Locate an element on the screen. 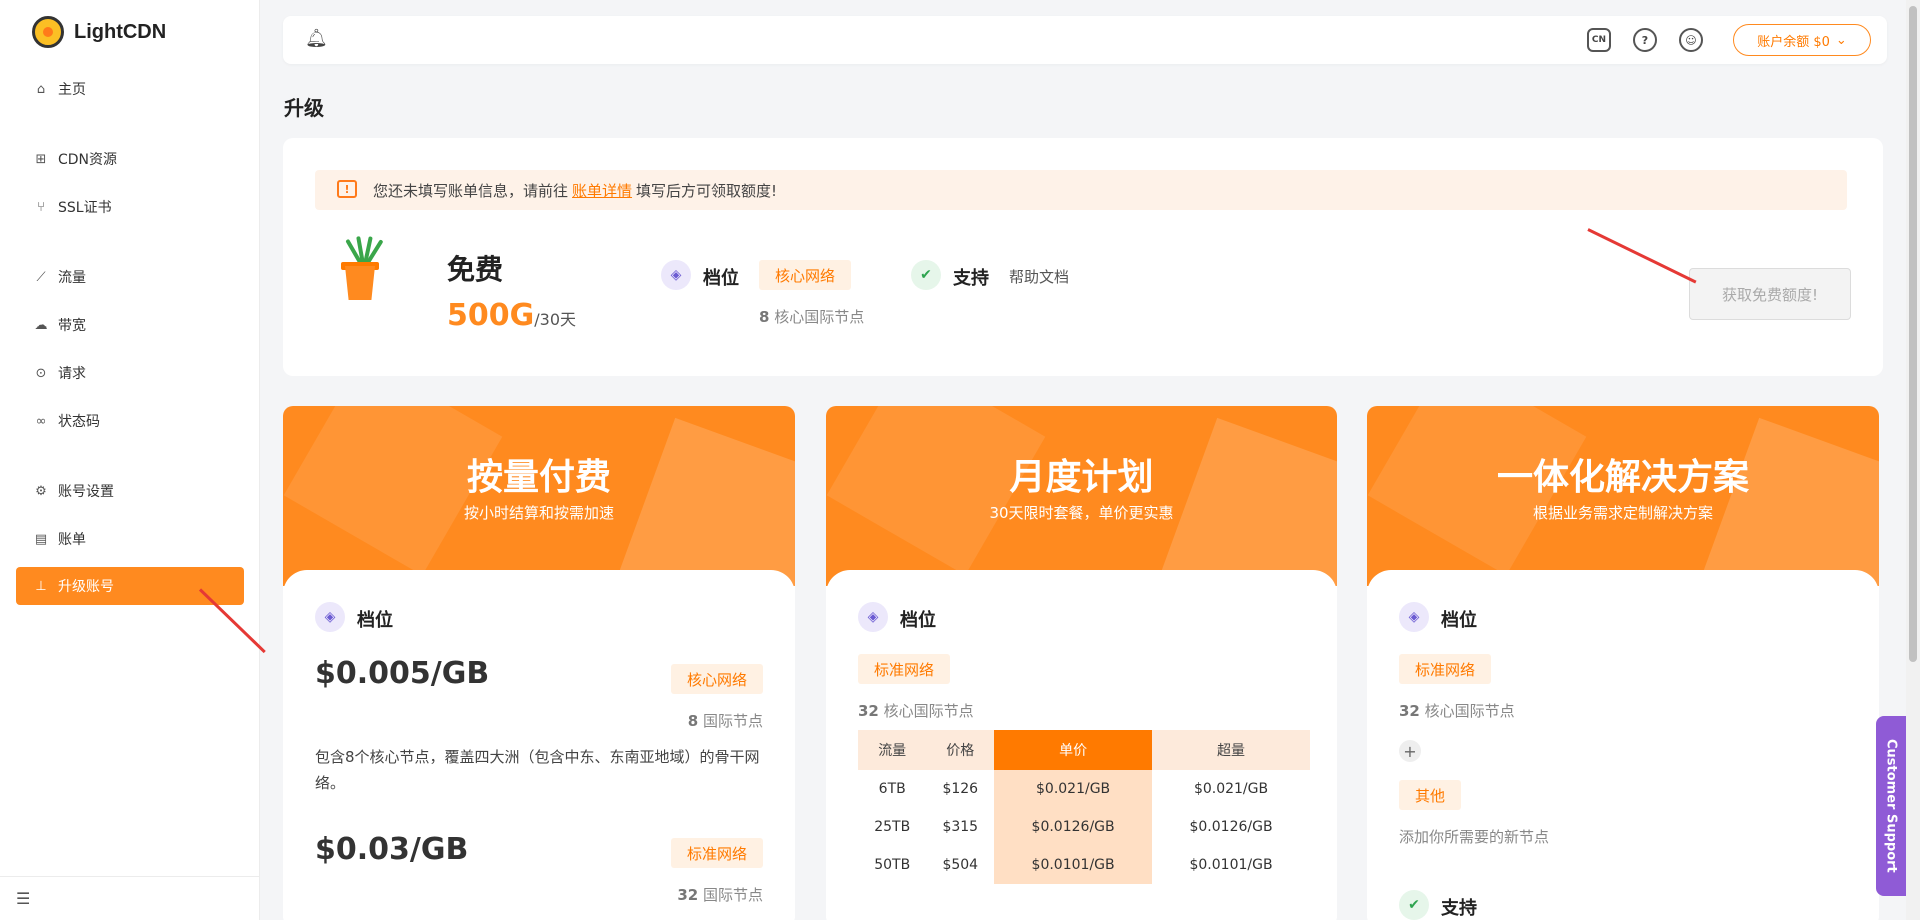  billing-notice: ! 您还未填写账单信息，请前往 账单详情 填写后方可领取额度! is located at coordinates (1081, 190).